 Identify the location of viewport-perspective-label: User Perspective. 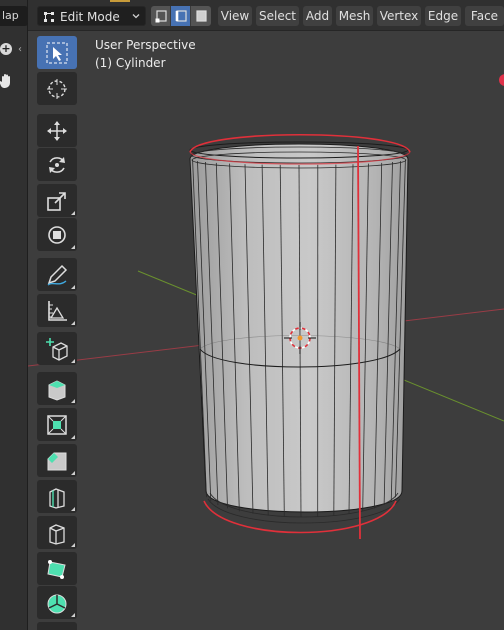
(145, 45).